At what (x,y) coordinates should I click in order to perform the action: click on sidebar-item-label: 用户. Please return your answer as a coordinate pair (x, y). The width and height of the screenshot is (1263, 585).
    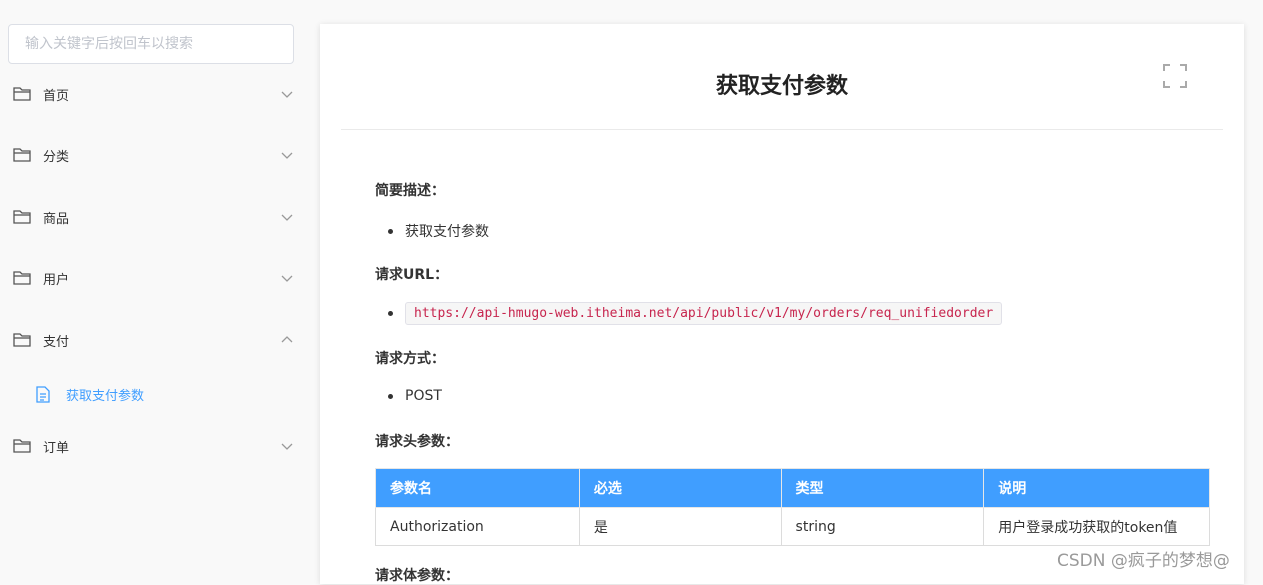
    Looking at the image, I should click on (56, 280).